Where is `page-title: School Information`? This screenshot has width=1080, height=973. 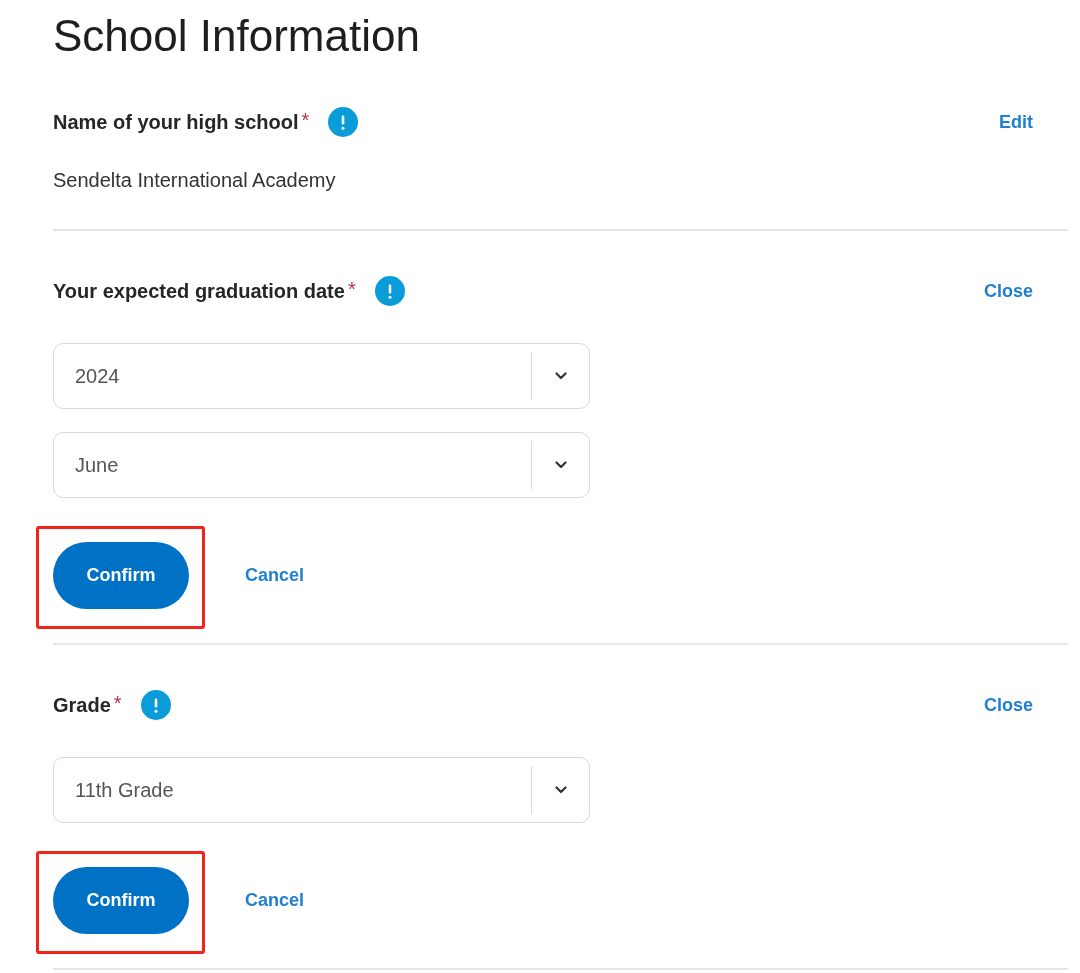 page-title: School Information is located at coordinates (237, 36).